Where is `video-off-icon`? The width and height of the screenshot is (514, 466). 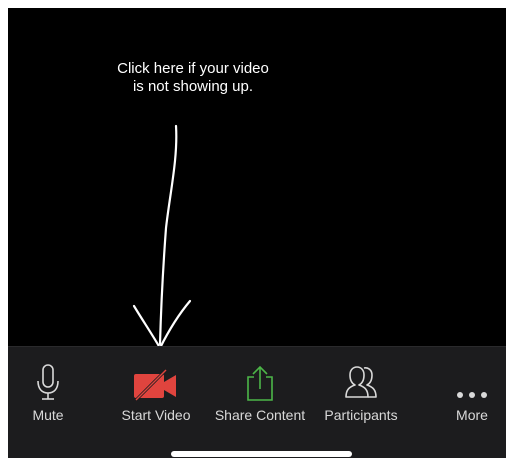 video-off-icon is located at coordinates (156, 381).